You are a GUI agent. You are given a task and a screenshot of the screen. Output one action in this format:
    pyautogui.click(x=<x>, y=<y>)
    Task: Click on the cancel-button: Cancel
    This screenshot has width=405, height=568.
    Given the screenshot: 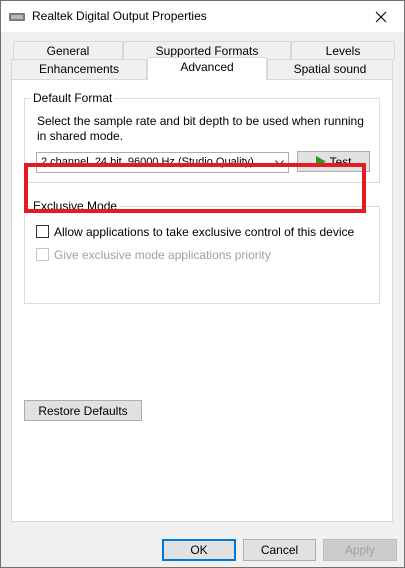 What is the action you would take?
    pyautogui.click(x=279, y=550)
    